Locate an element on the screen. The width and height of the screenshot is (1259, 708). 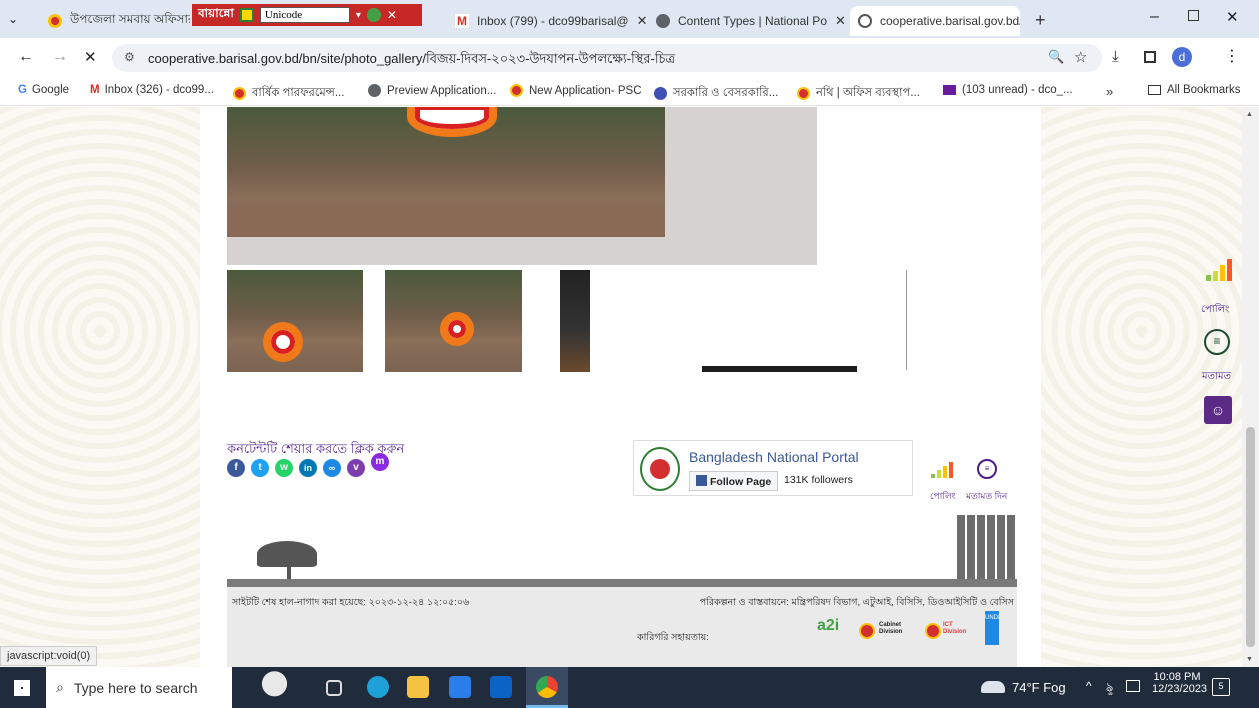
portal-title-link: Bangladesh National Portal is located at coordinates (774, 457).